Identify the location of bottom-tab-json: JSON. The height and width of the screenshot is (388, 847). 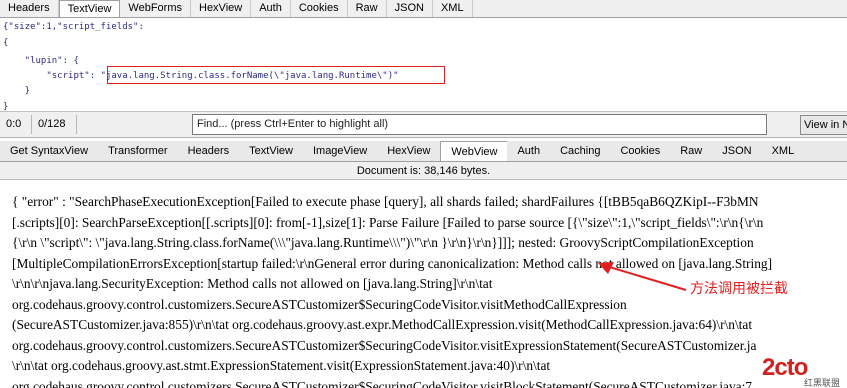
(736, 151).